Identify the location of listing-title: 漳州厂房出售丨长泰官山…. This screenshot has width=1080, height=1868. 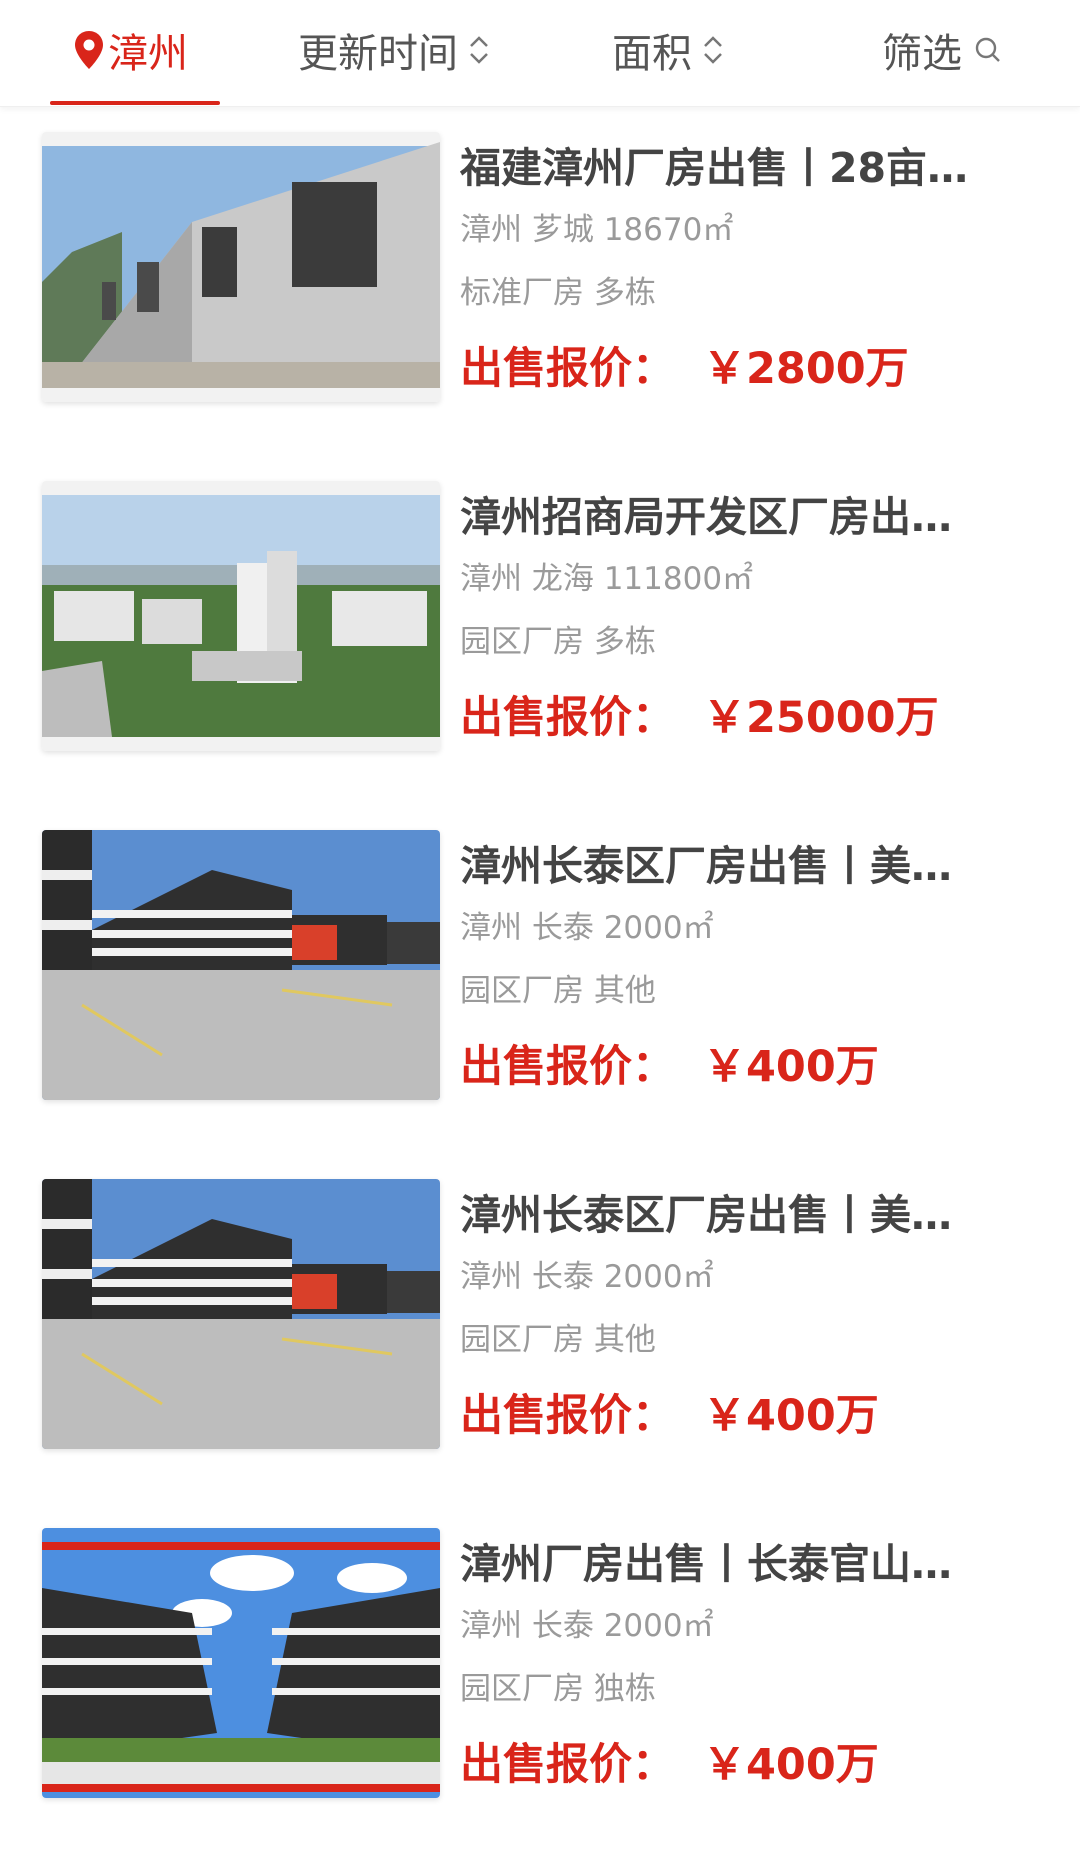
(706, 1564).